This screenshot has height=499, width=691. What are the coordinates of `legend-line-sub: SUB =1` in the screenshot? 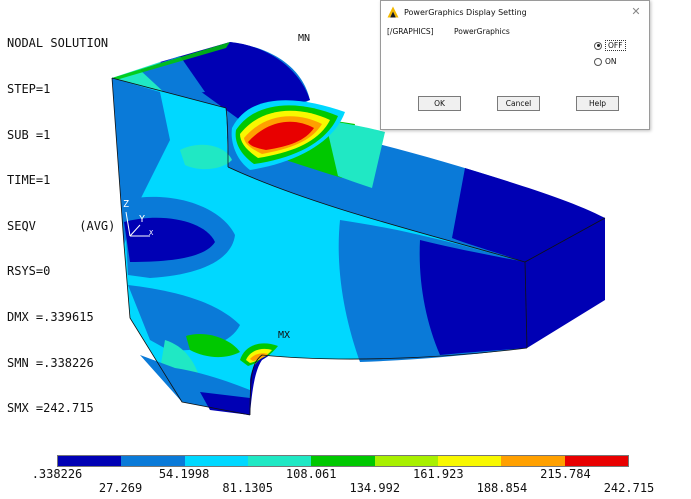 It's located at (29, 134).